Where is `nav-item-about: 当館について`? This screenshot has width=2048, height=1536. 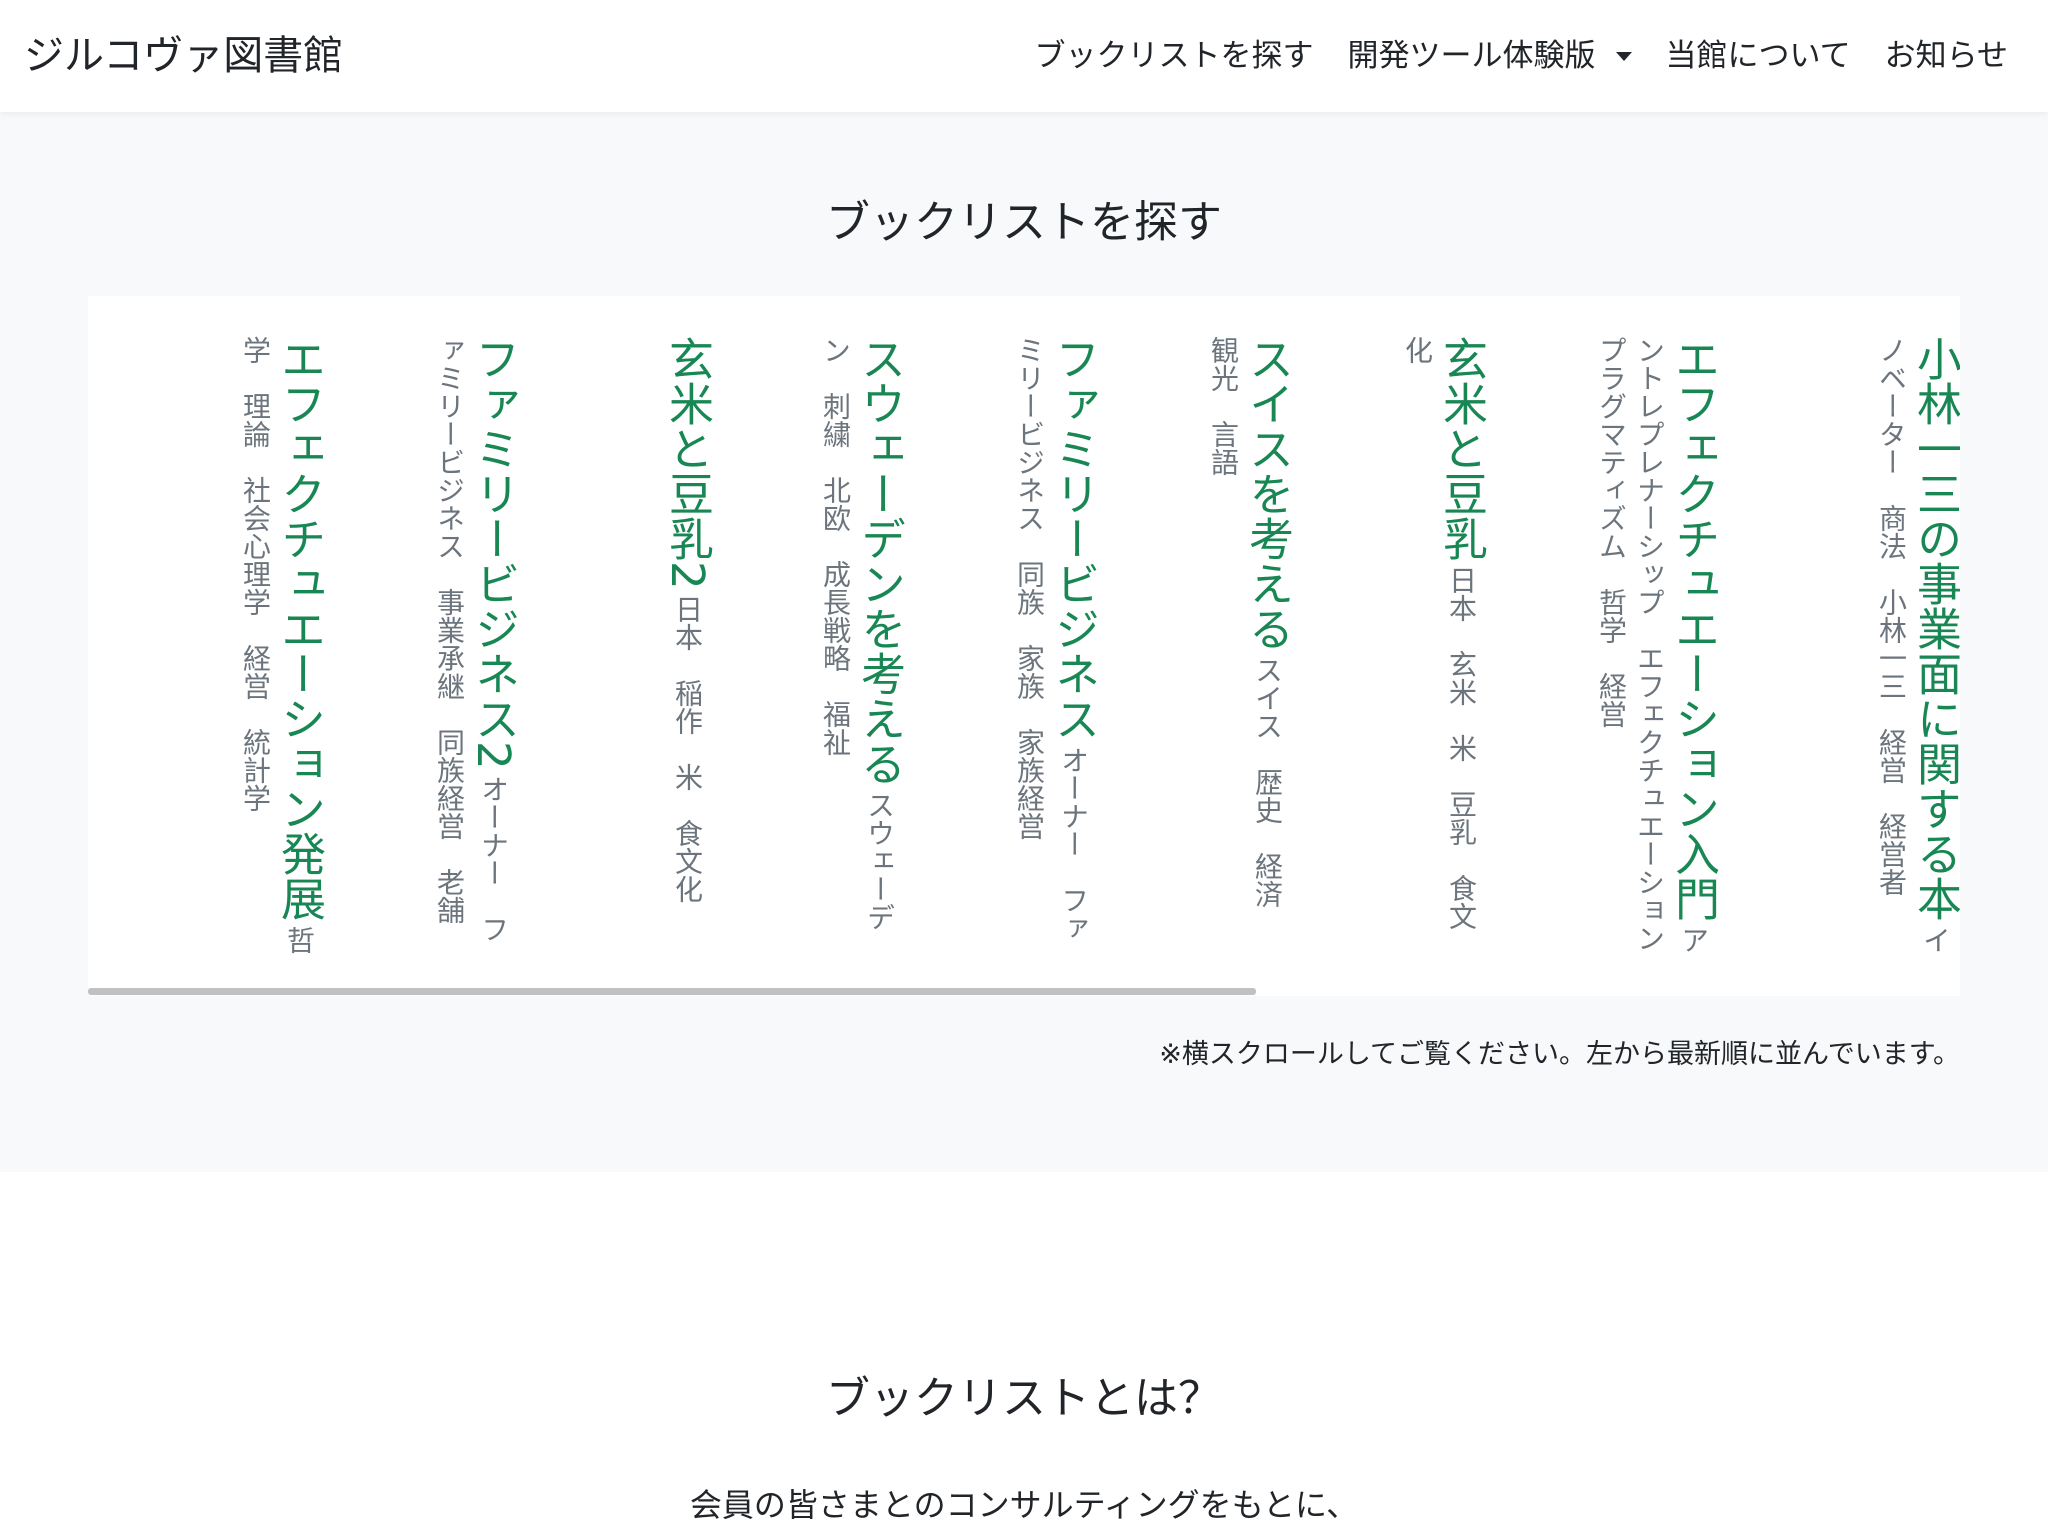
nav-item-about: 当館について is located at coordinates (1758, 56).